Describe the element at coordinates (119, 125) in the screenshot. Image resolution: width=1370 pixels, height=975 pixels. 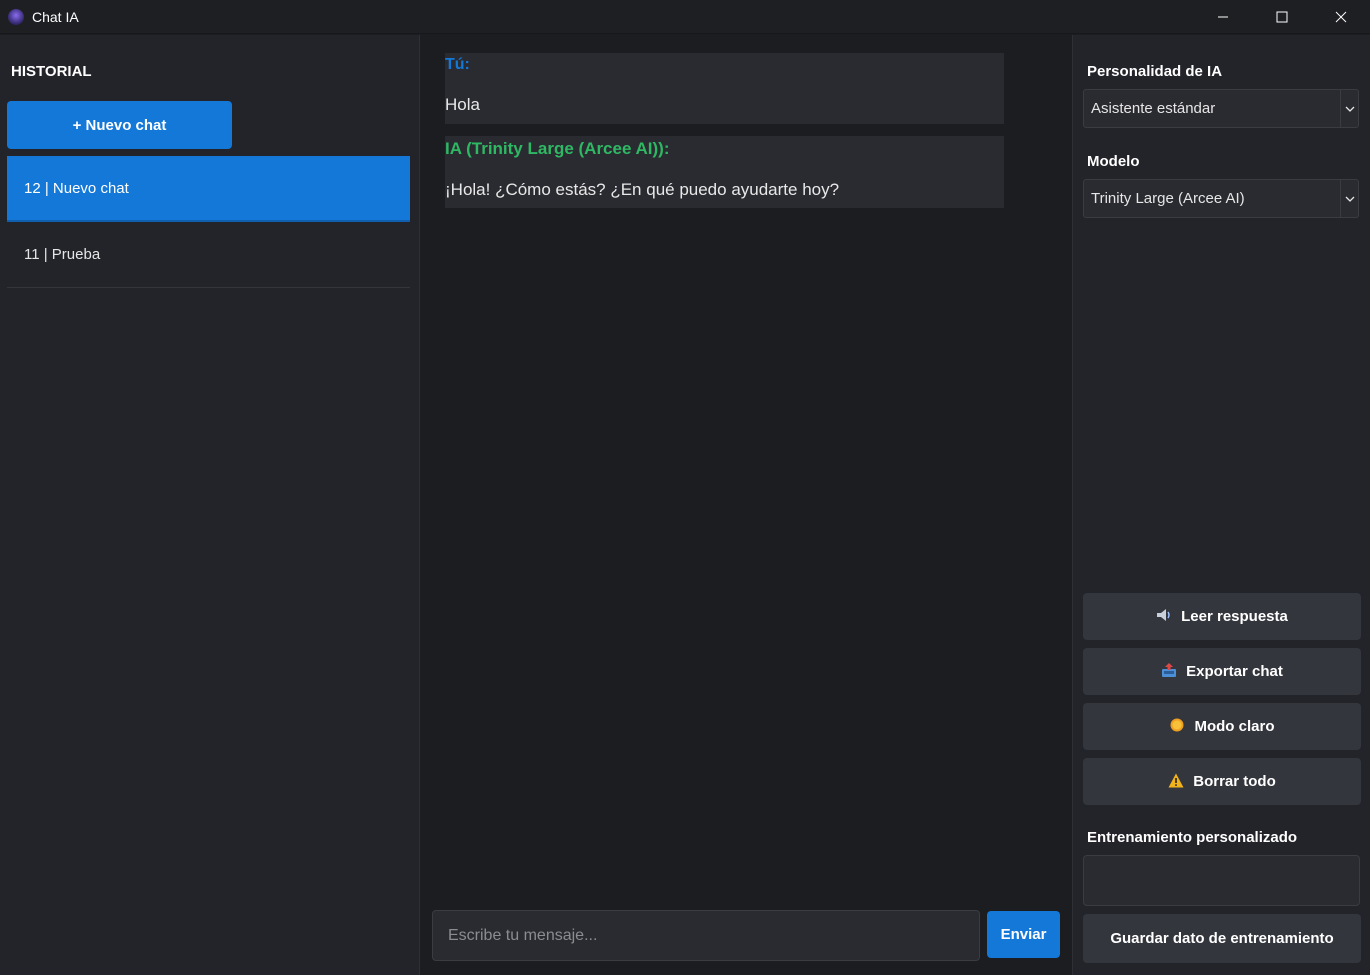
I see `new-chat-button: + Nuevo chat` at that location.